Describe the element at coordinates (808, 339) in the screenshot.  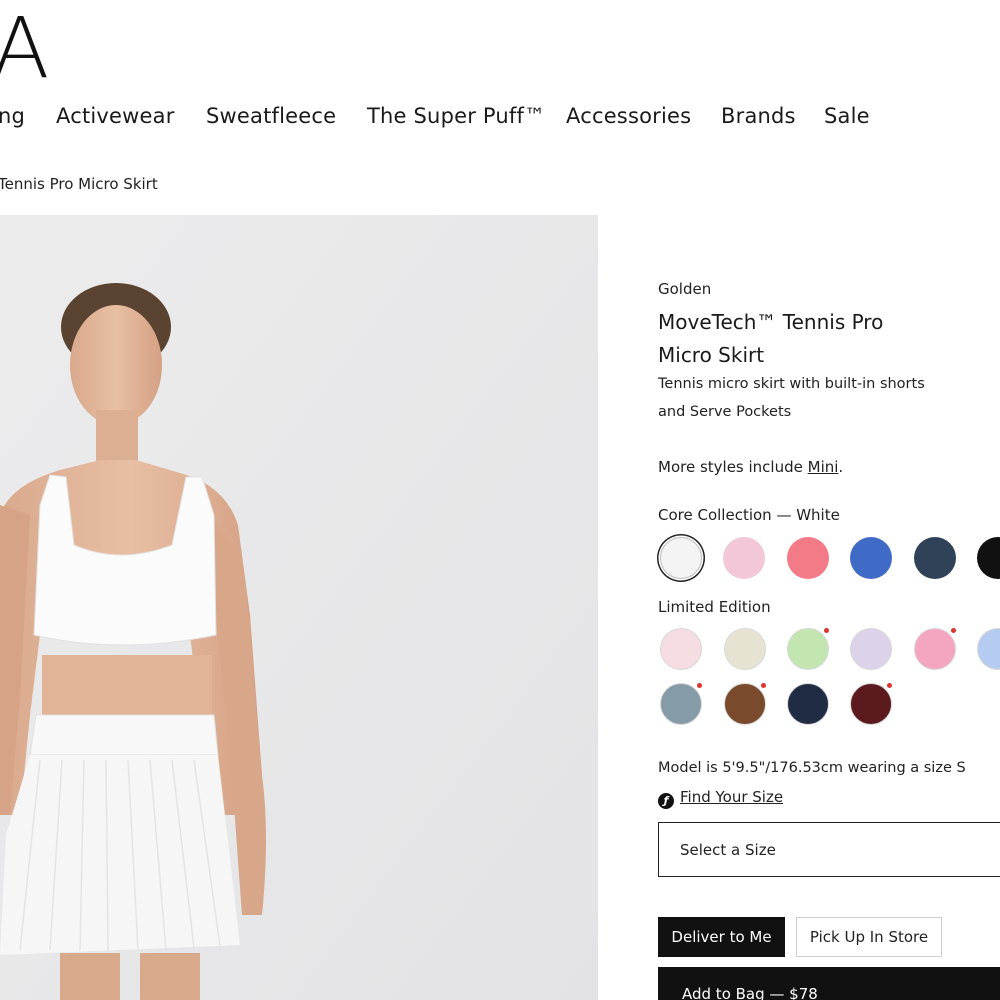
I see `product-title: MoveTech™ Tennis Pro Micro Skirt` at that location.